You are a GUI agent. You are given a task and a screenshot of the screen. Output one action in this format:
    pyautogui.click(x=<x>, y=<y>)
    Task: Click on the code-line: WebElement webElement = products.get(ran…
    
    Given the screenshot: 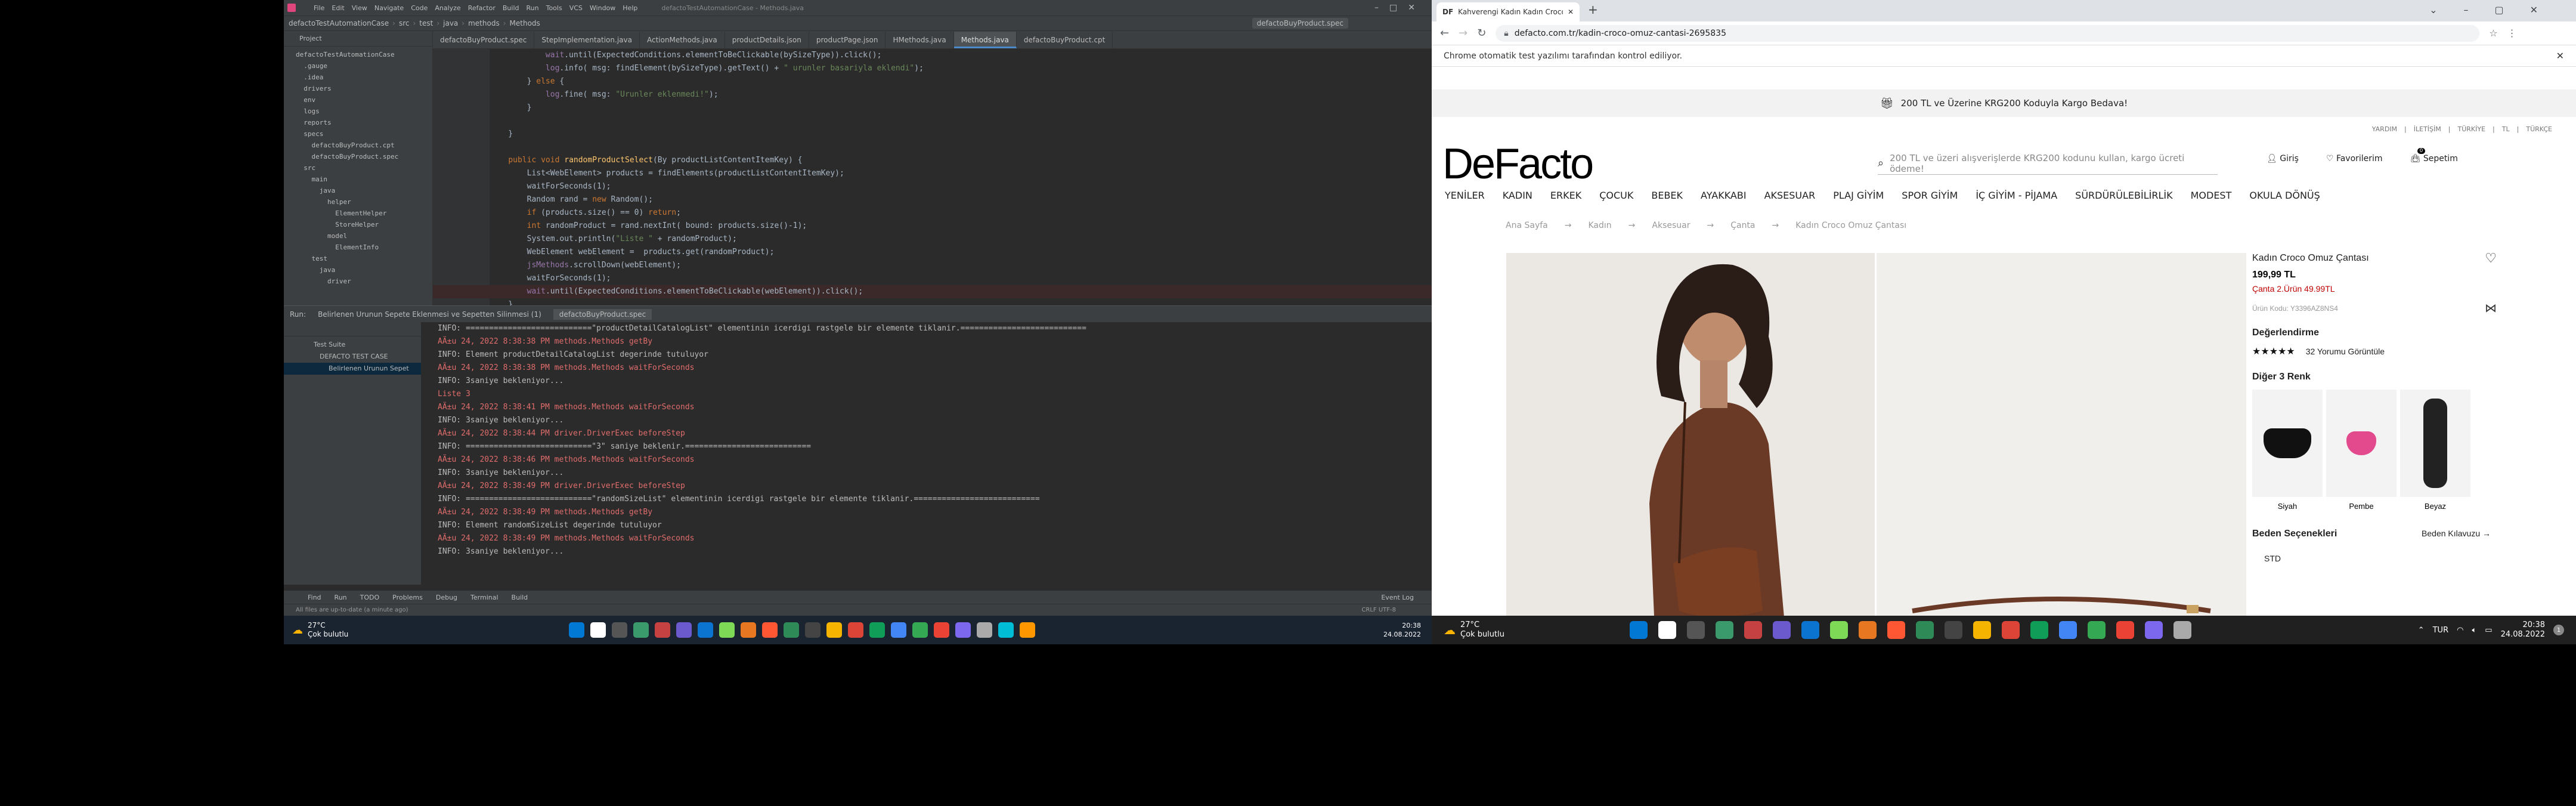 What is the action you would take?
    pyautogui.click(x=961, y=252)
    